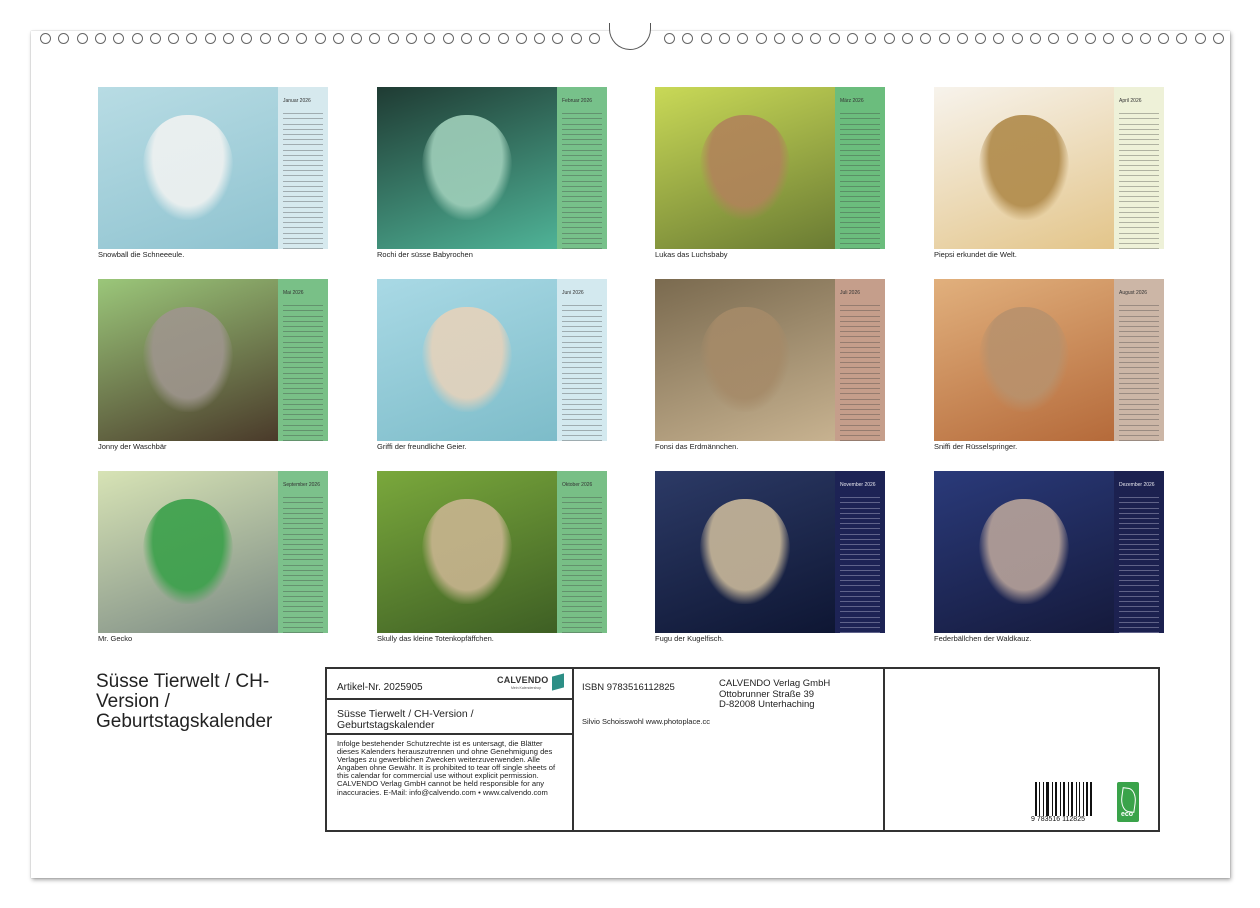  What do you see at coordinates (573, 293) in the screenshot?
I see `month-name: Juni 2026` at bounding box center [573, 293].